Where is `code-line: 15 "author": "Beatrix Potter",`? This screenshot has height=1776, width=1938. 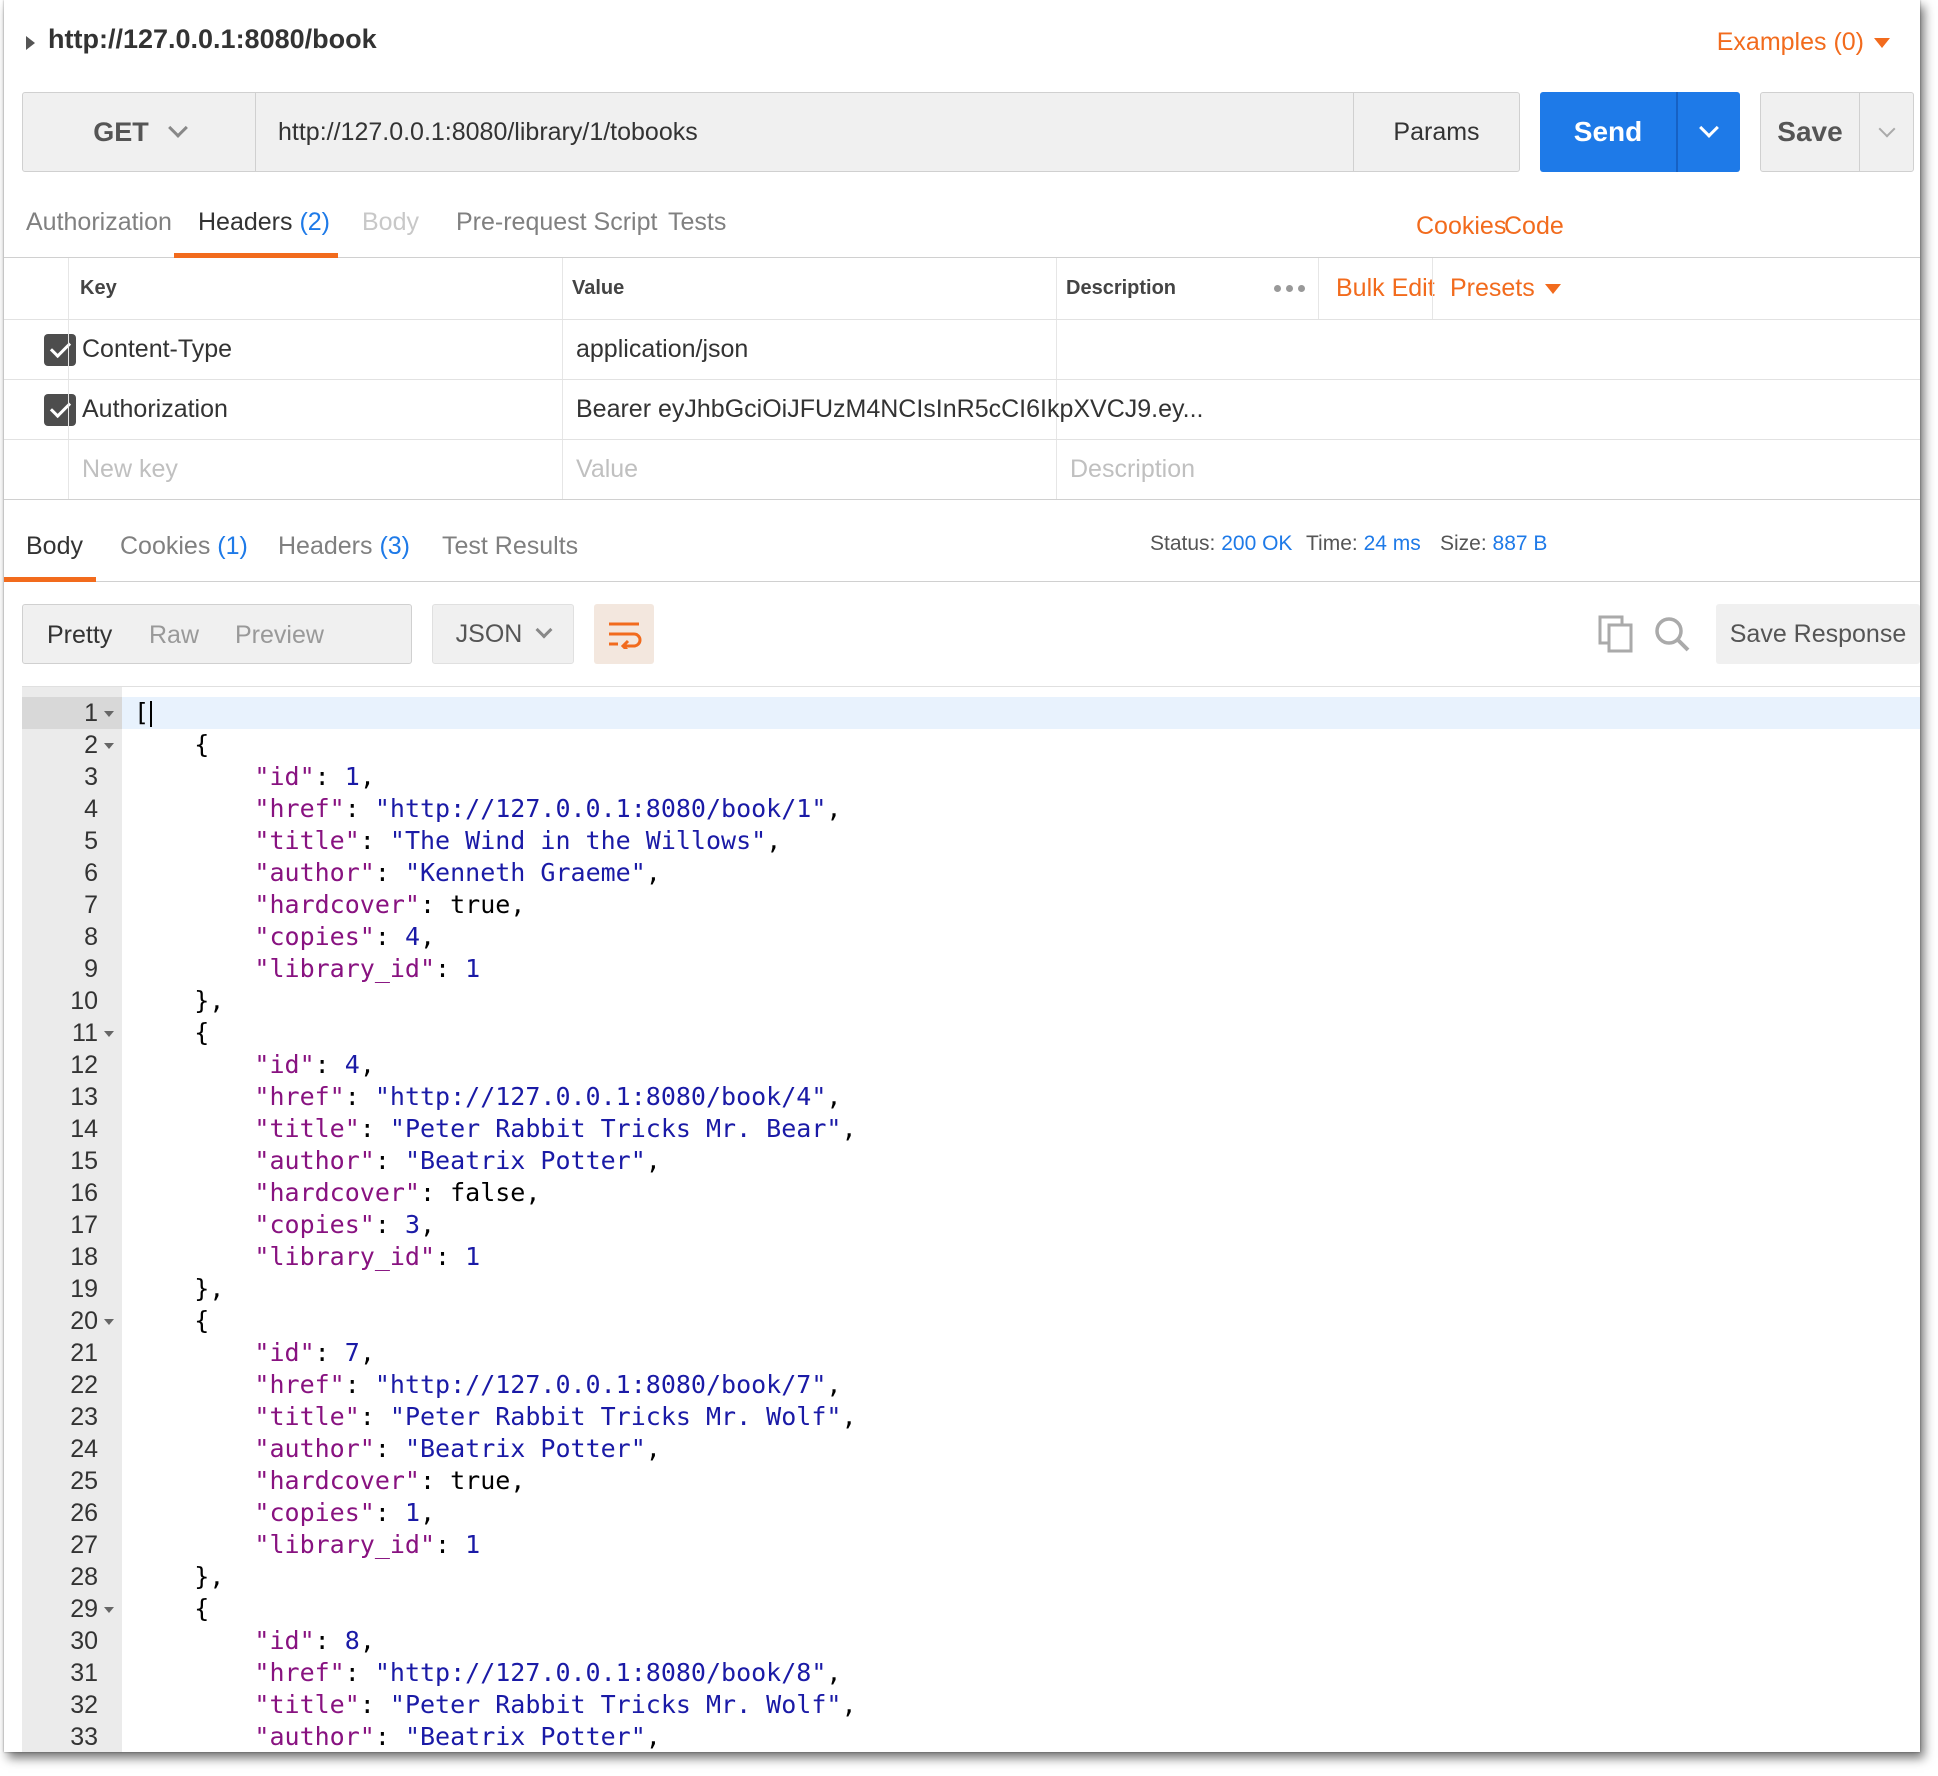 code-line: 15 "author": "Beatrix Potter", is located at coordinates (971, 1161).